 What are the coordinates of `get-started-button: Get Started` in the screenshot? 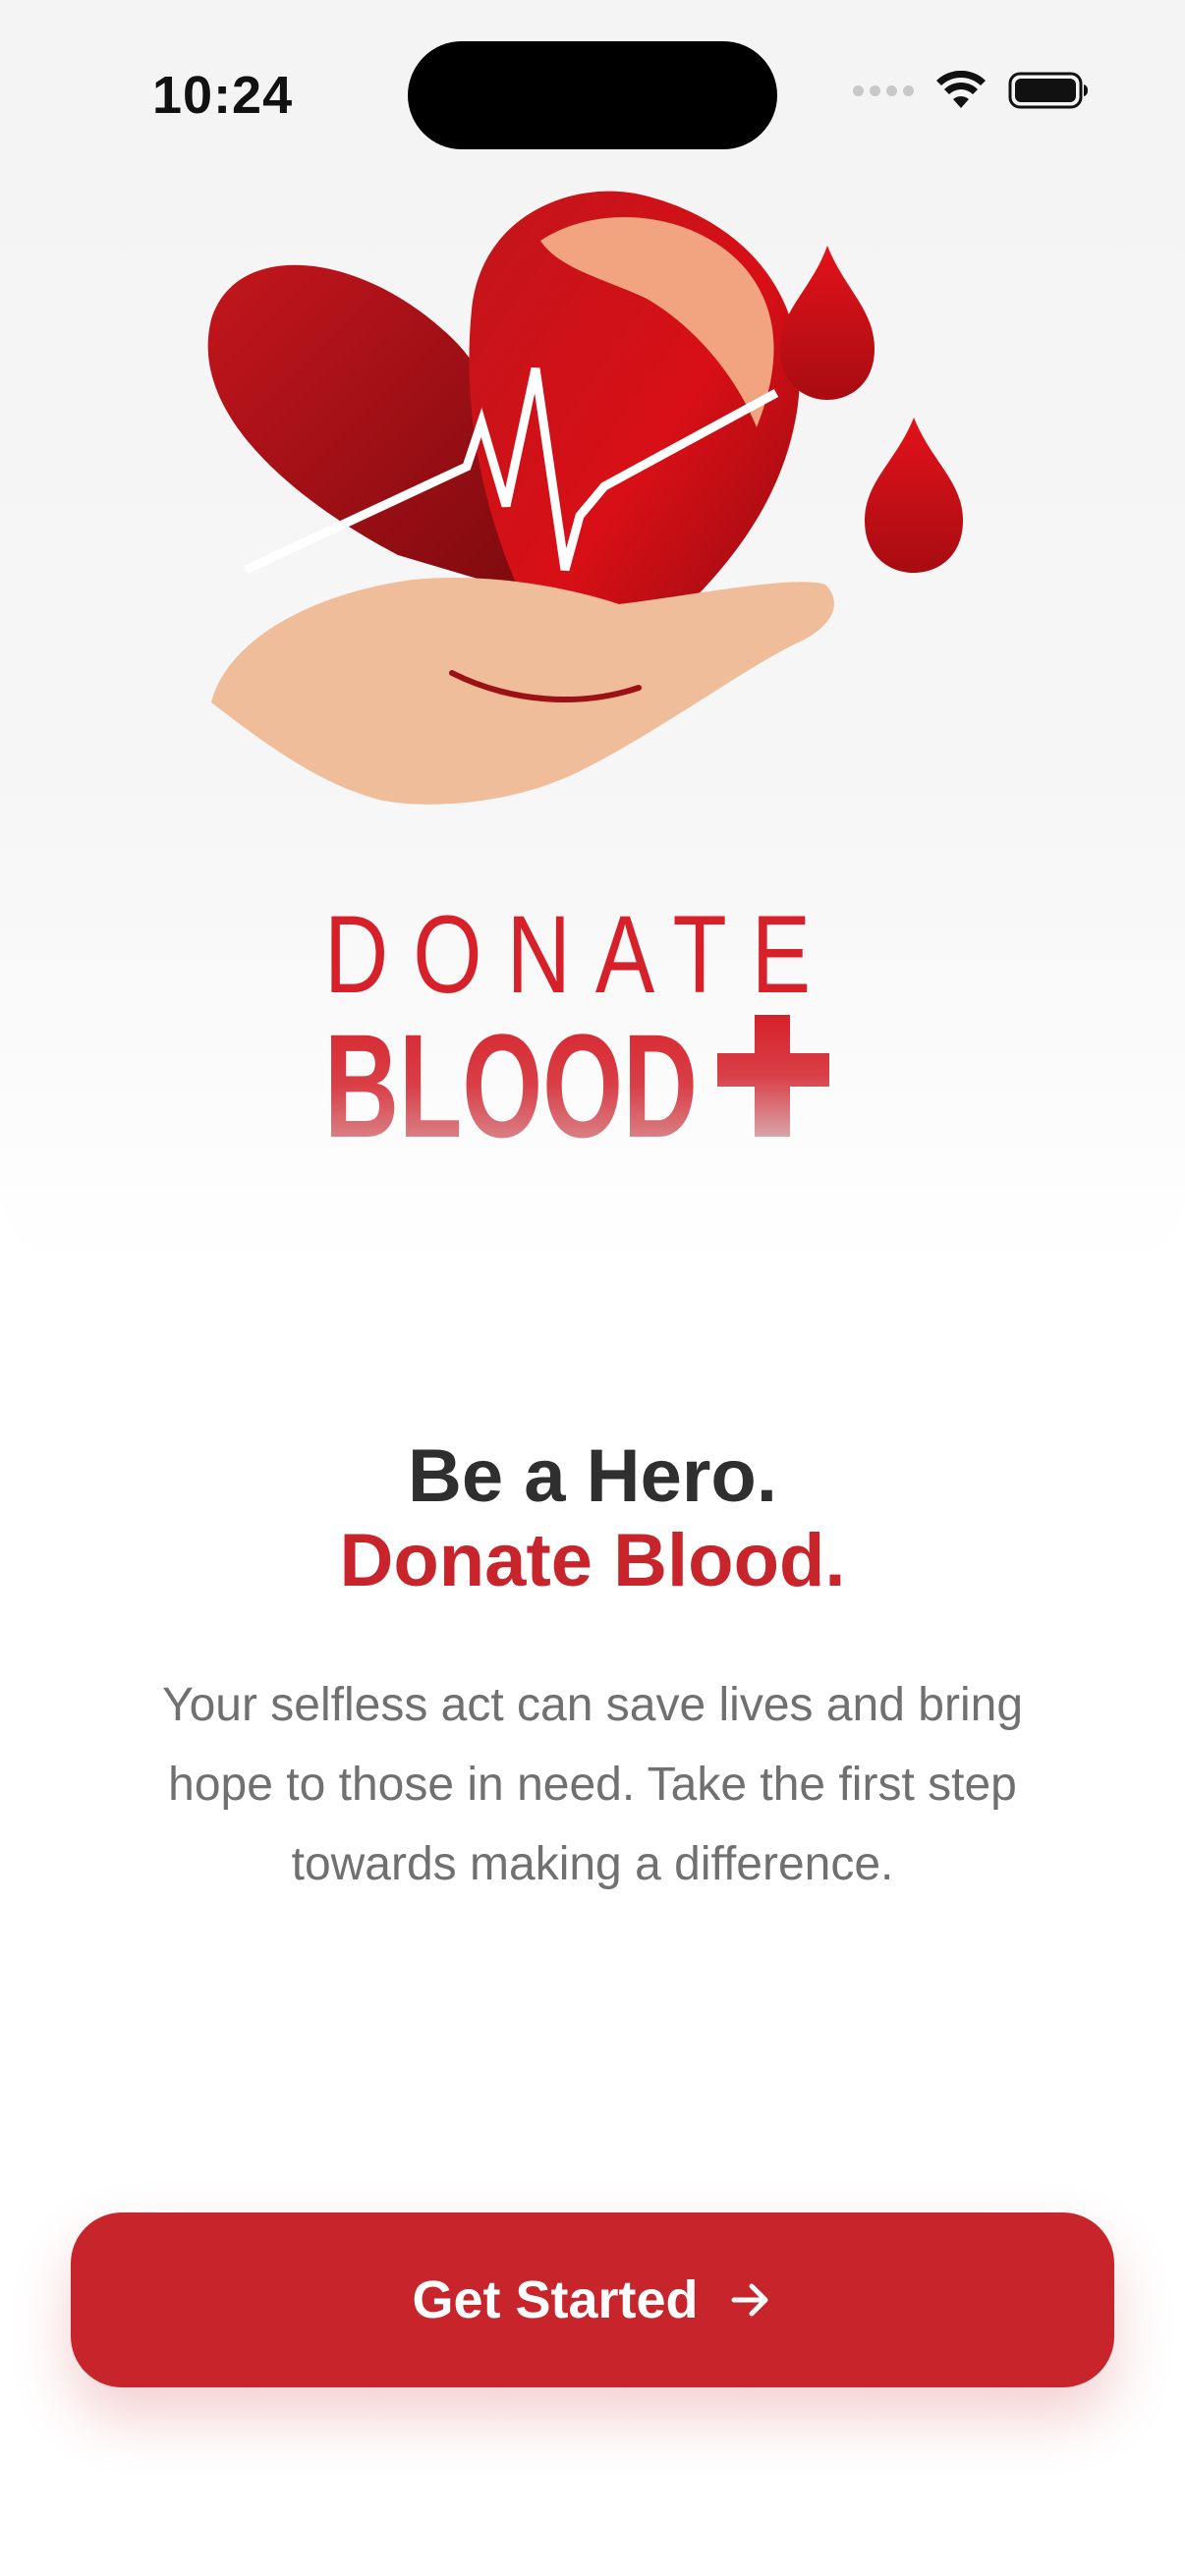 It's located at (592, 2299).